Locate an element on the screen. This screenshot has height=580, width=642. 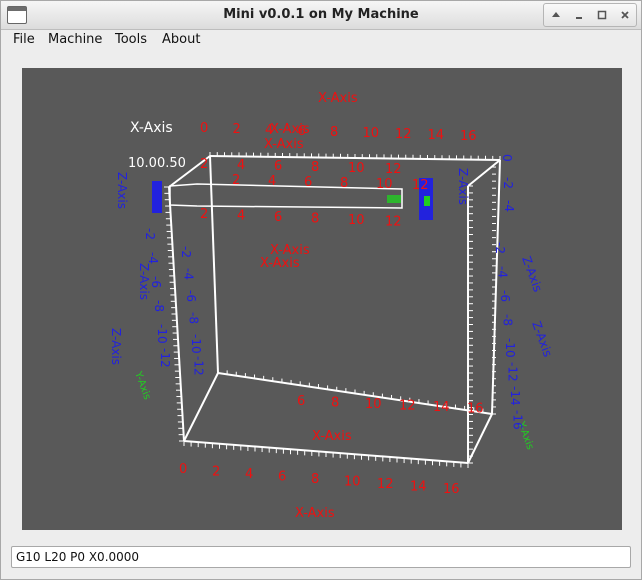
x-tick-slab: 12 is located at coordinates (420, 185).